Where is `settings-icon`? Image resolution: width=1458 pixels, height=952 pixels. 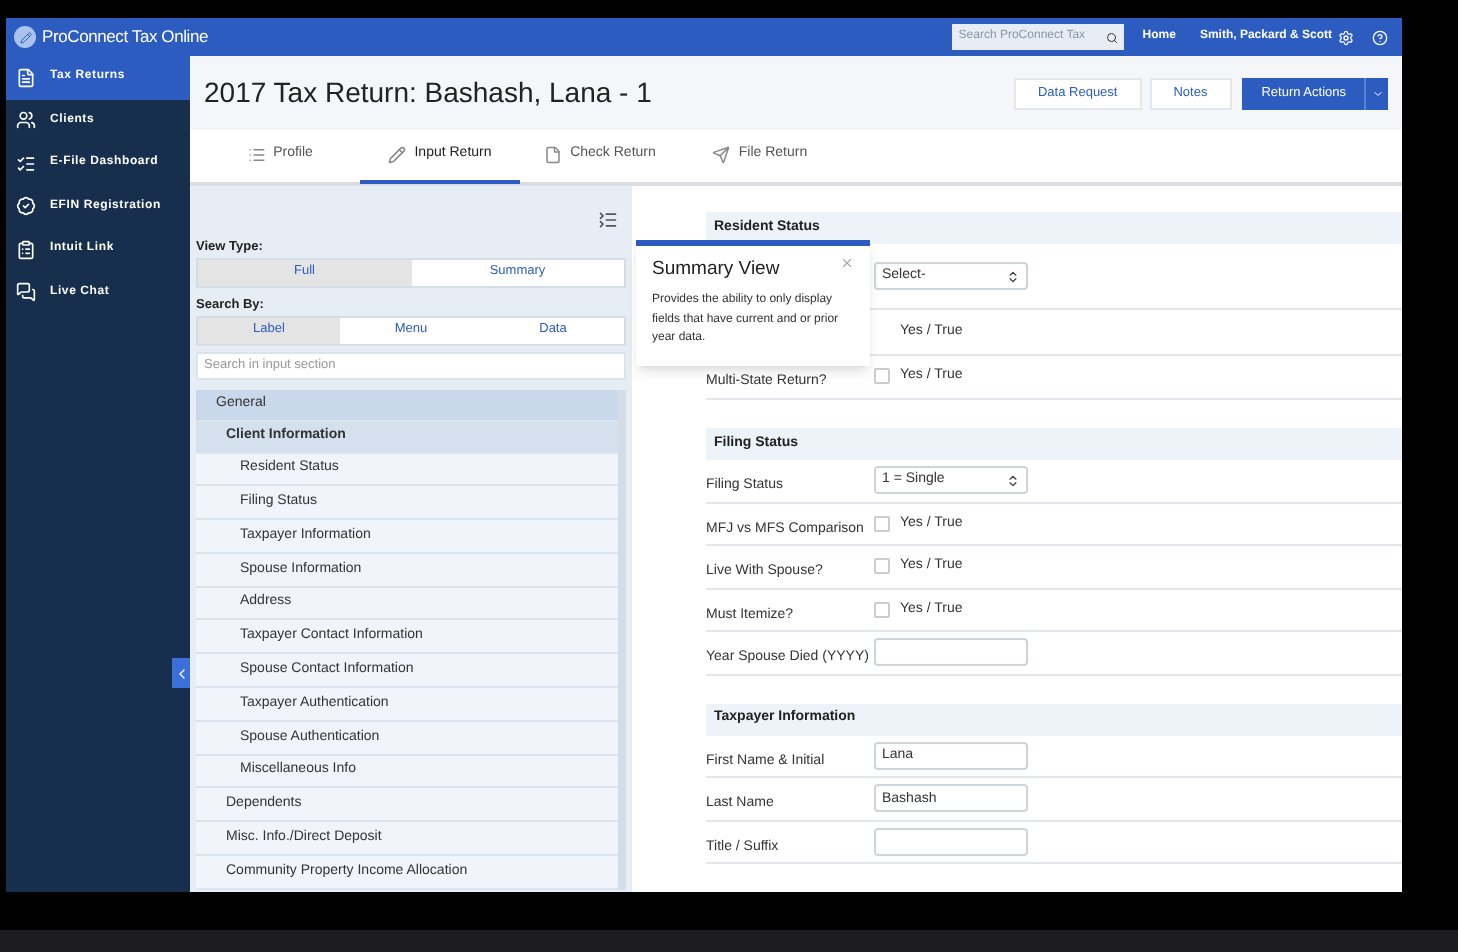 settings-icon is located at coordinates (1346, 37).